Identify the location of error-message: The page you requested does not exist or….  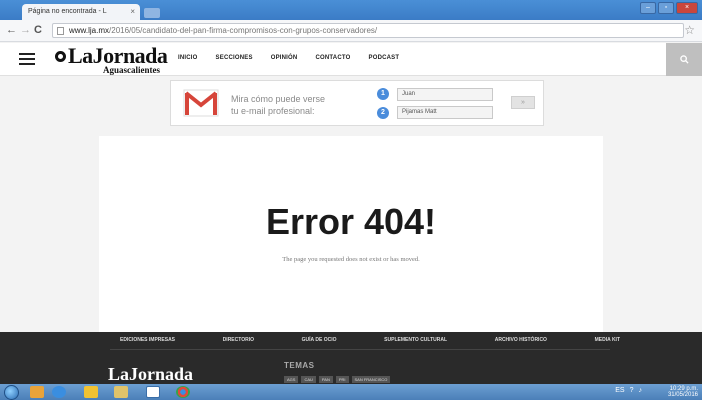
(351, 259).